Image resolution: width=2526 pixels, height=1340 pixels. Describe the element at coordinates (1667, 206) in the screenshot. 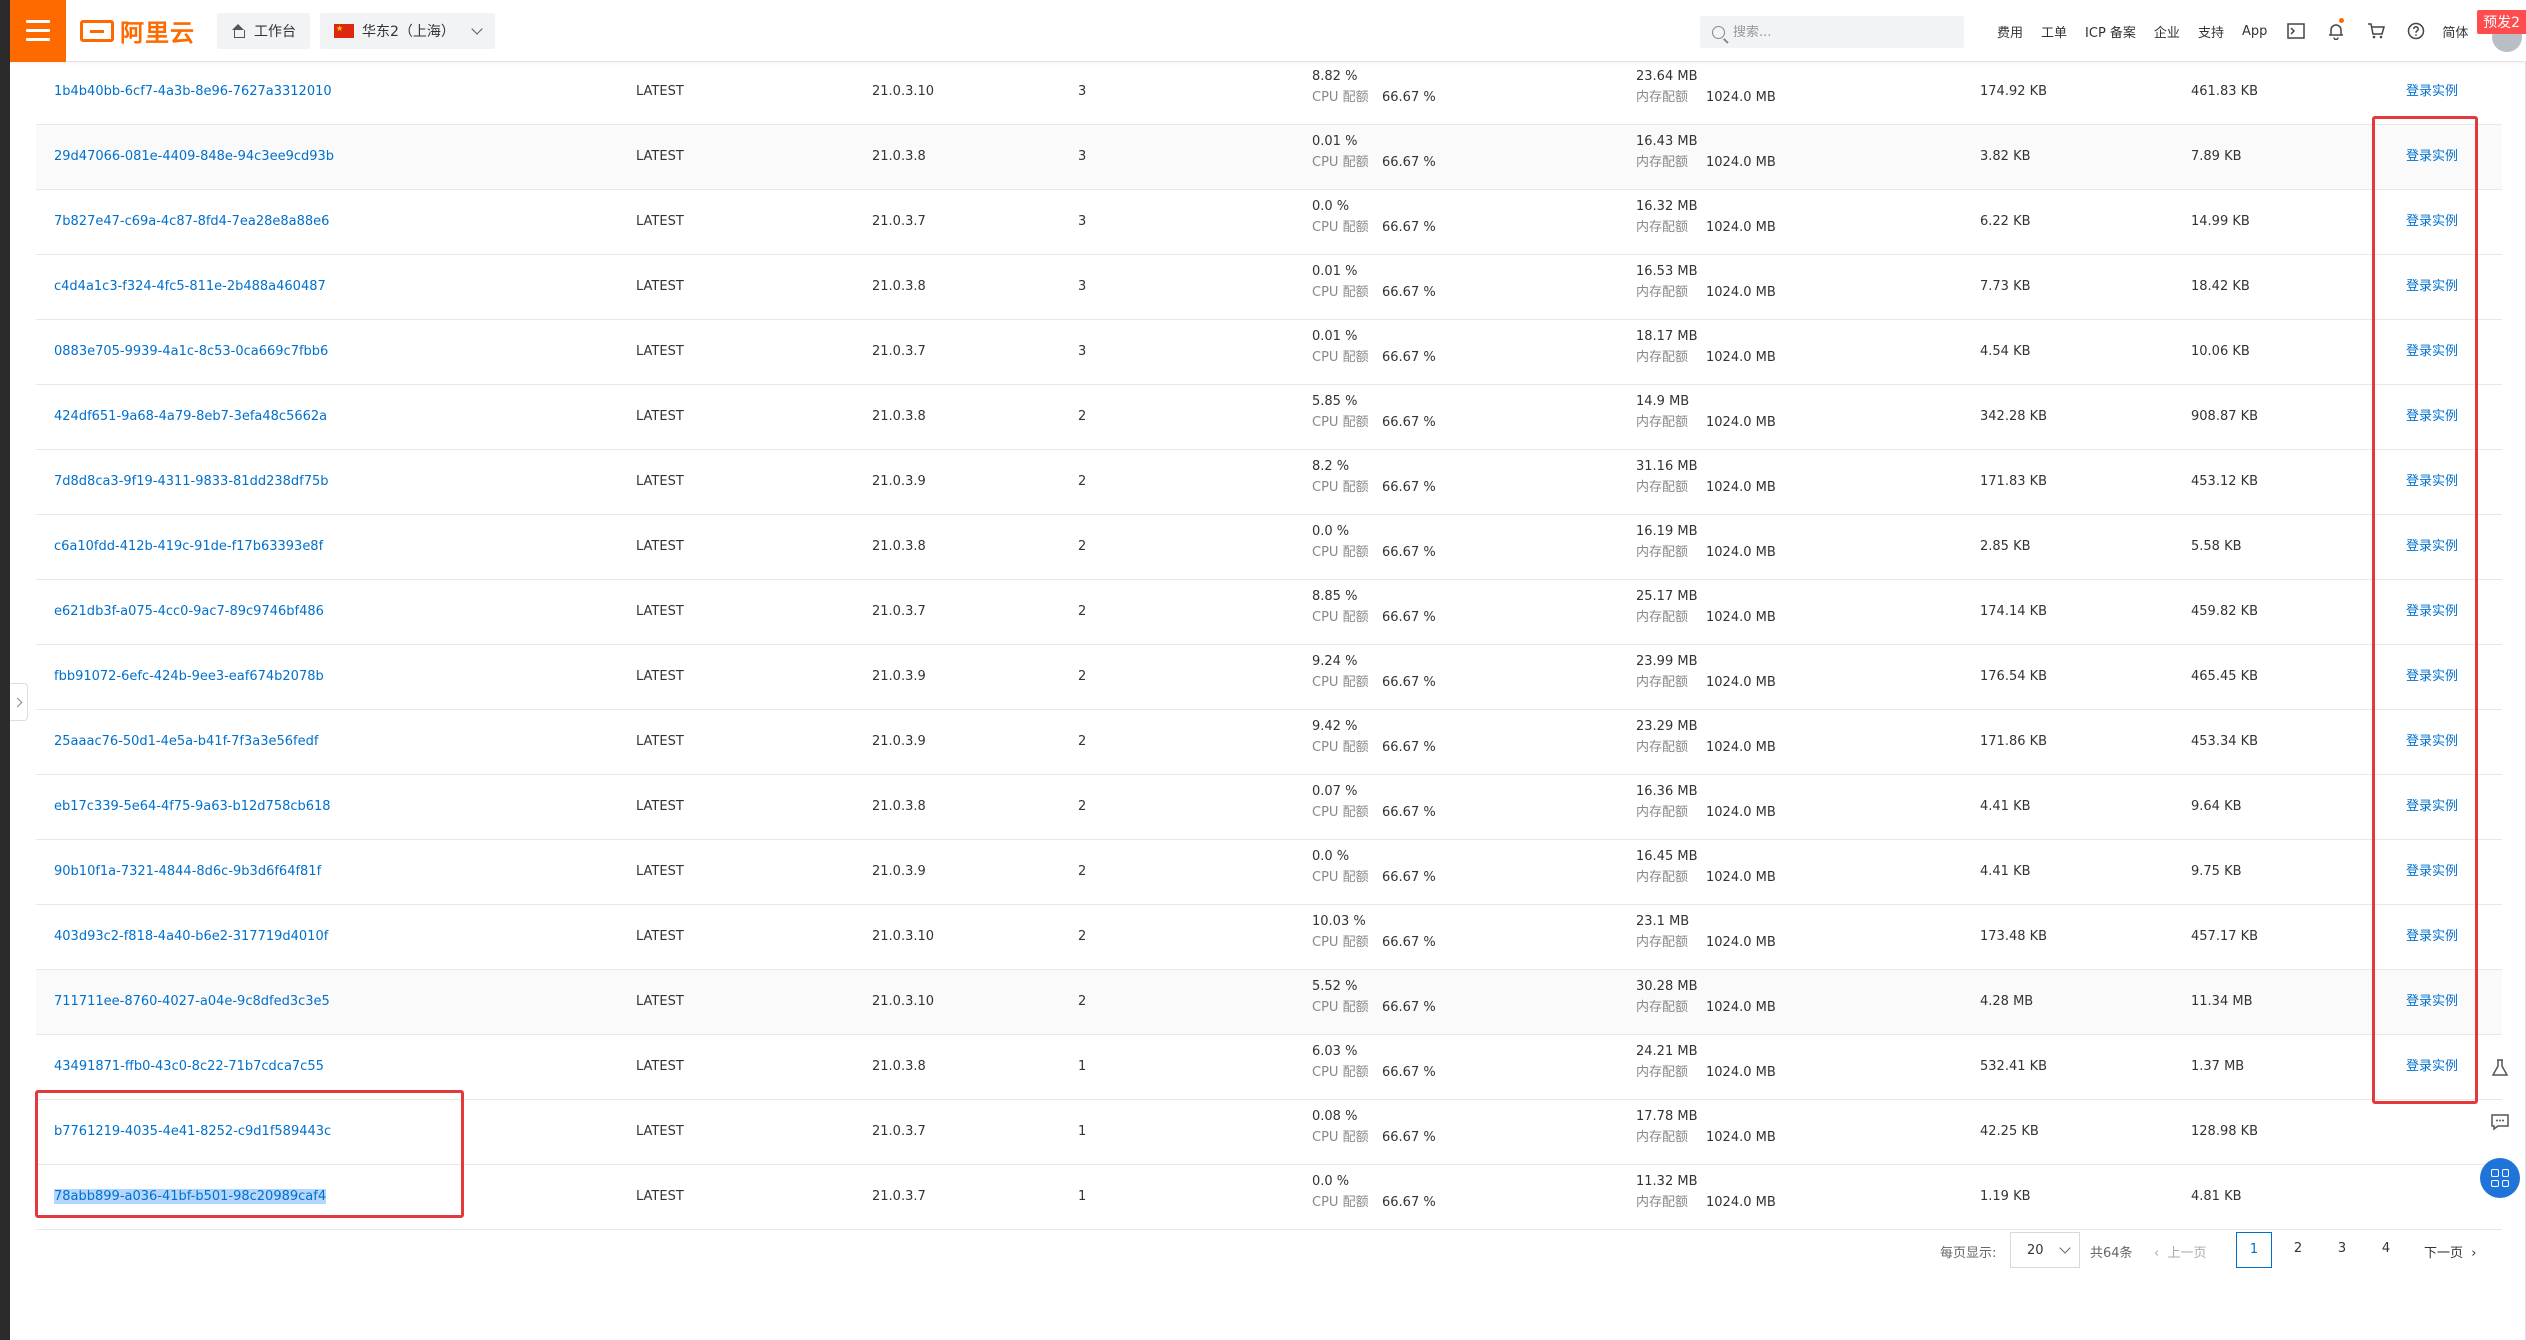

I see `memory-usage: 16.32 MB` at that location.